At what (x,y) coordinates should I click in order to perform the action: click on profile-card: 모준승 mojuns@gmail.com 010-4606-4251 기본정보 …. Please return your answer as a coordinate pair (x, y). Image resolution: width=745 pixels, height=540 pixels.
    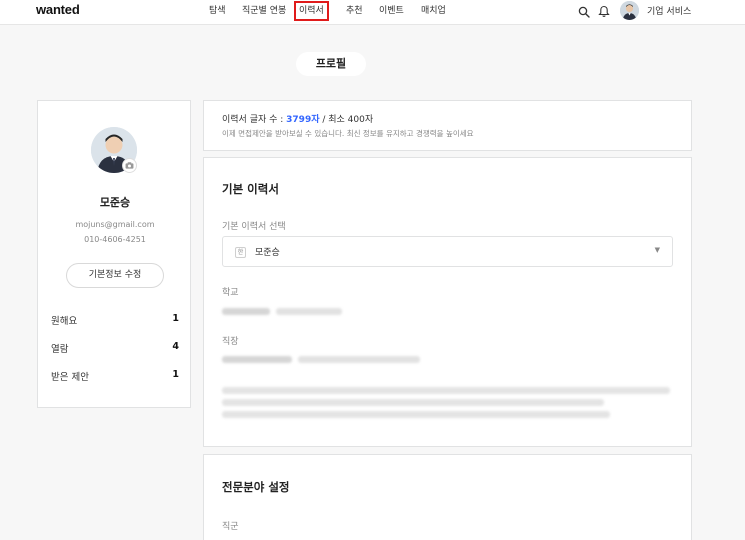
    Looking at the image, I should click on (114, 254).